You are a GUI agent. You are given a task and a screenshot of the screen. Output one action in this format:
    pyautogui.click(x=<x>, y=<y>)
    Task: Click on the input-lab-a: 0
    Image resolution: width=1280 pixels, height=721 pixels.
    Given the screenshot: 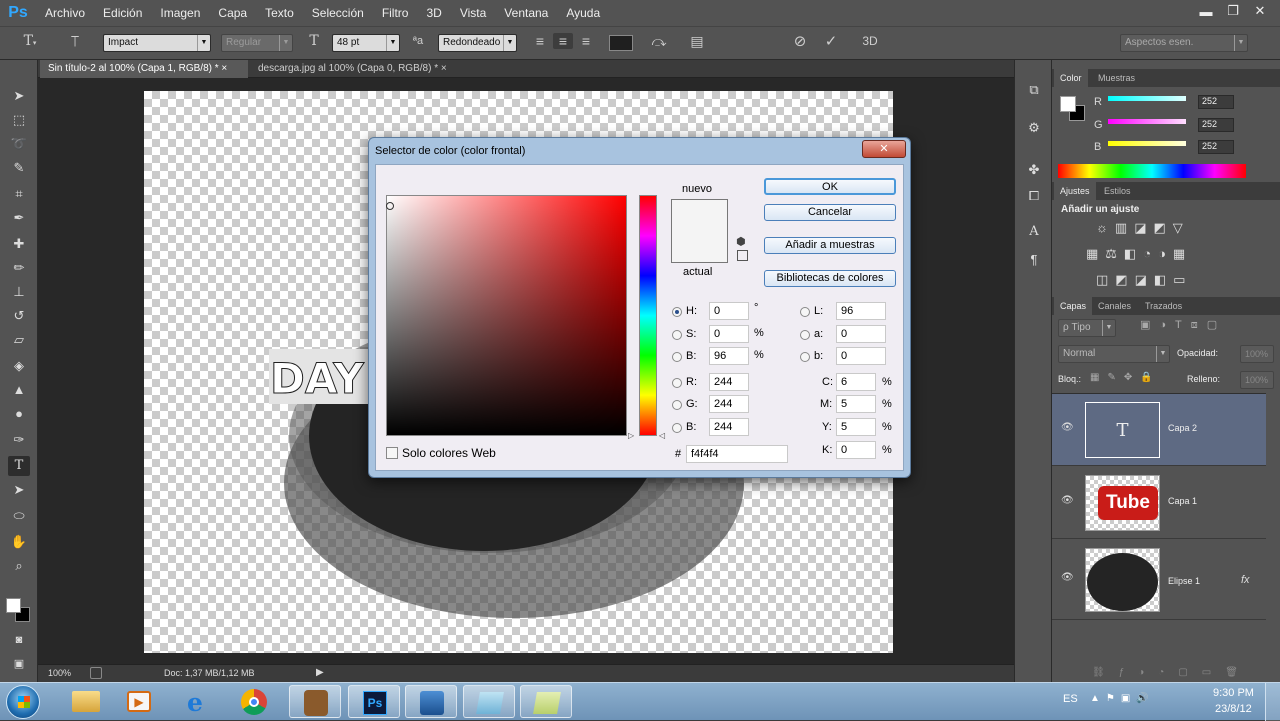 What is the action you would take?
    pyautogui.click(x=861, y=334)
    